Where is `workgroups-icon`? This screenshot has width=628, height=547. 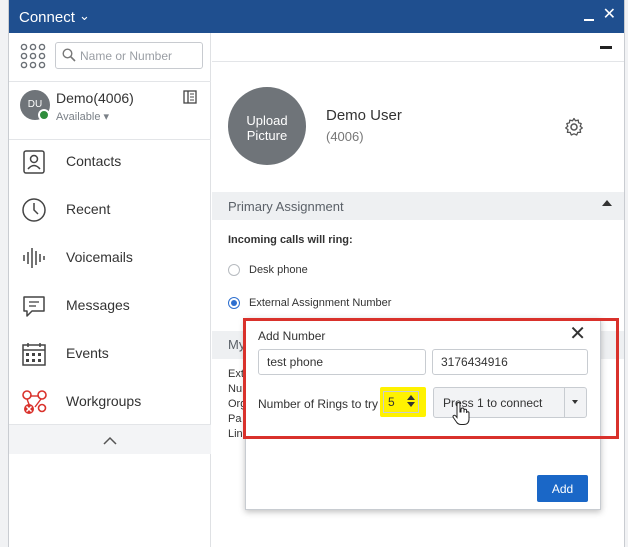 workgroups-icon is located at coordinates (34, 402).